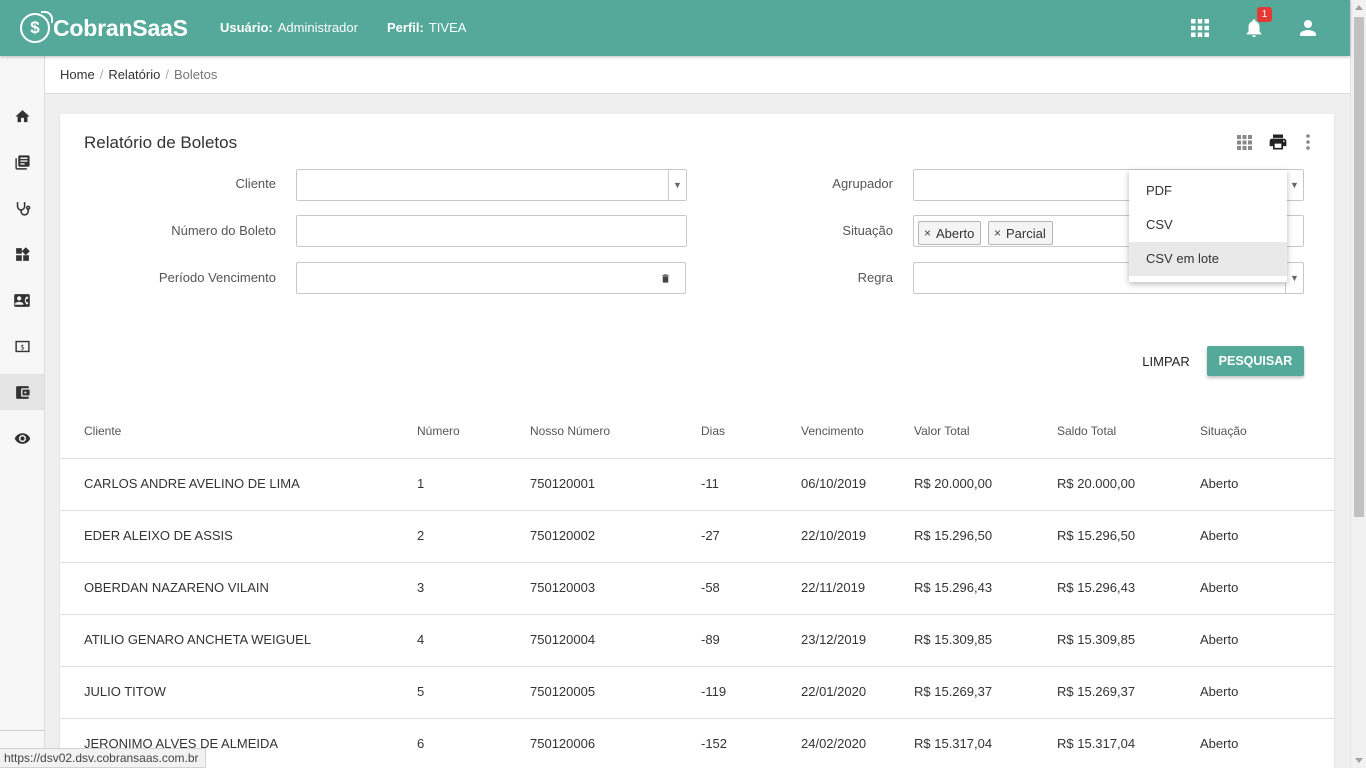 This screenshot has width=1366, height=768. What do you see at coordinates (198, 639) in the screenshot?
I see `cell-cliente: ATILIO GENARO ANCHETA WEIGUEL` at bounding box center [198, 639].